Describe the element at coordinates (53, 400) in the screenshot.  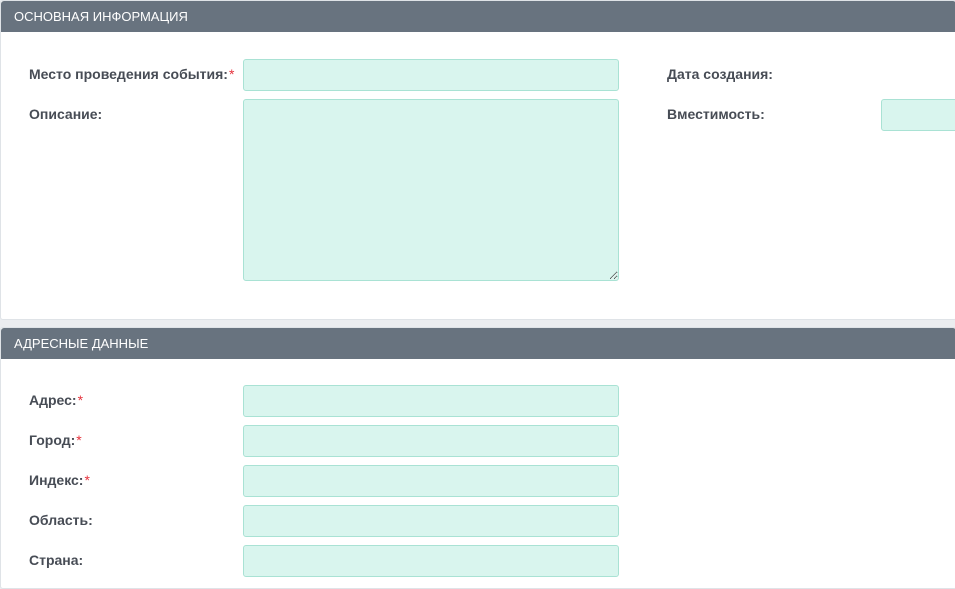
I see `address-label-text: Адрес:` at that location.